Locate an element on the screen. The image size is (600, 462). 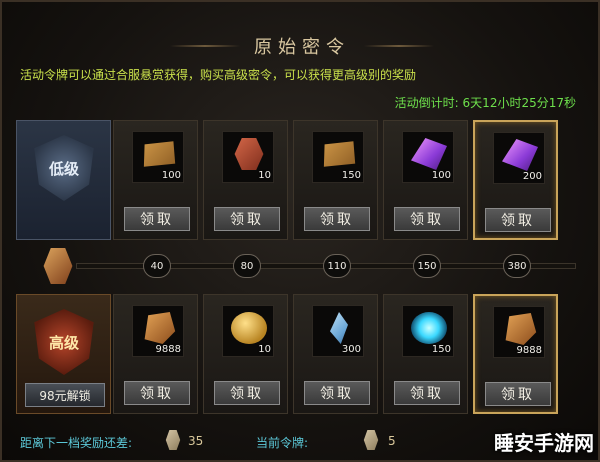
current-token-label: 当前令牌: is located at coordinates (282, 443).